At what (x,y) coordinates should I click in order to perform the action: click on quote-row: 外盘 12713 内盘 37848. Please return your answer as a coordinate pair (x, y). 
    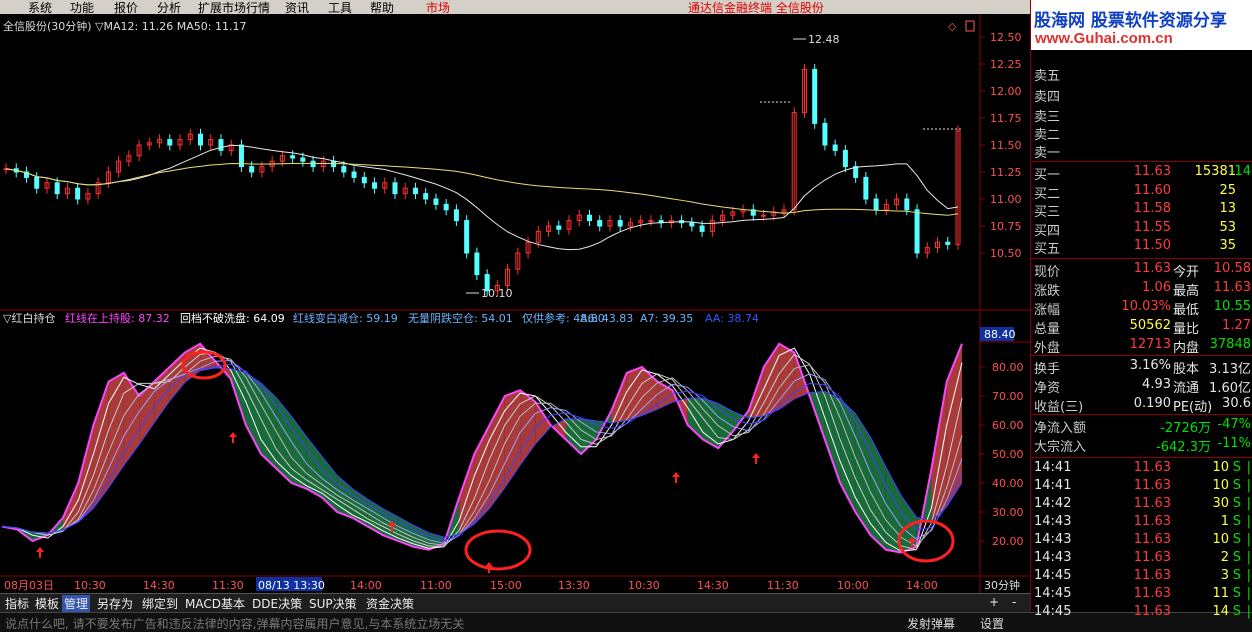
    Looking at the image, I should click on (1142, 346).